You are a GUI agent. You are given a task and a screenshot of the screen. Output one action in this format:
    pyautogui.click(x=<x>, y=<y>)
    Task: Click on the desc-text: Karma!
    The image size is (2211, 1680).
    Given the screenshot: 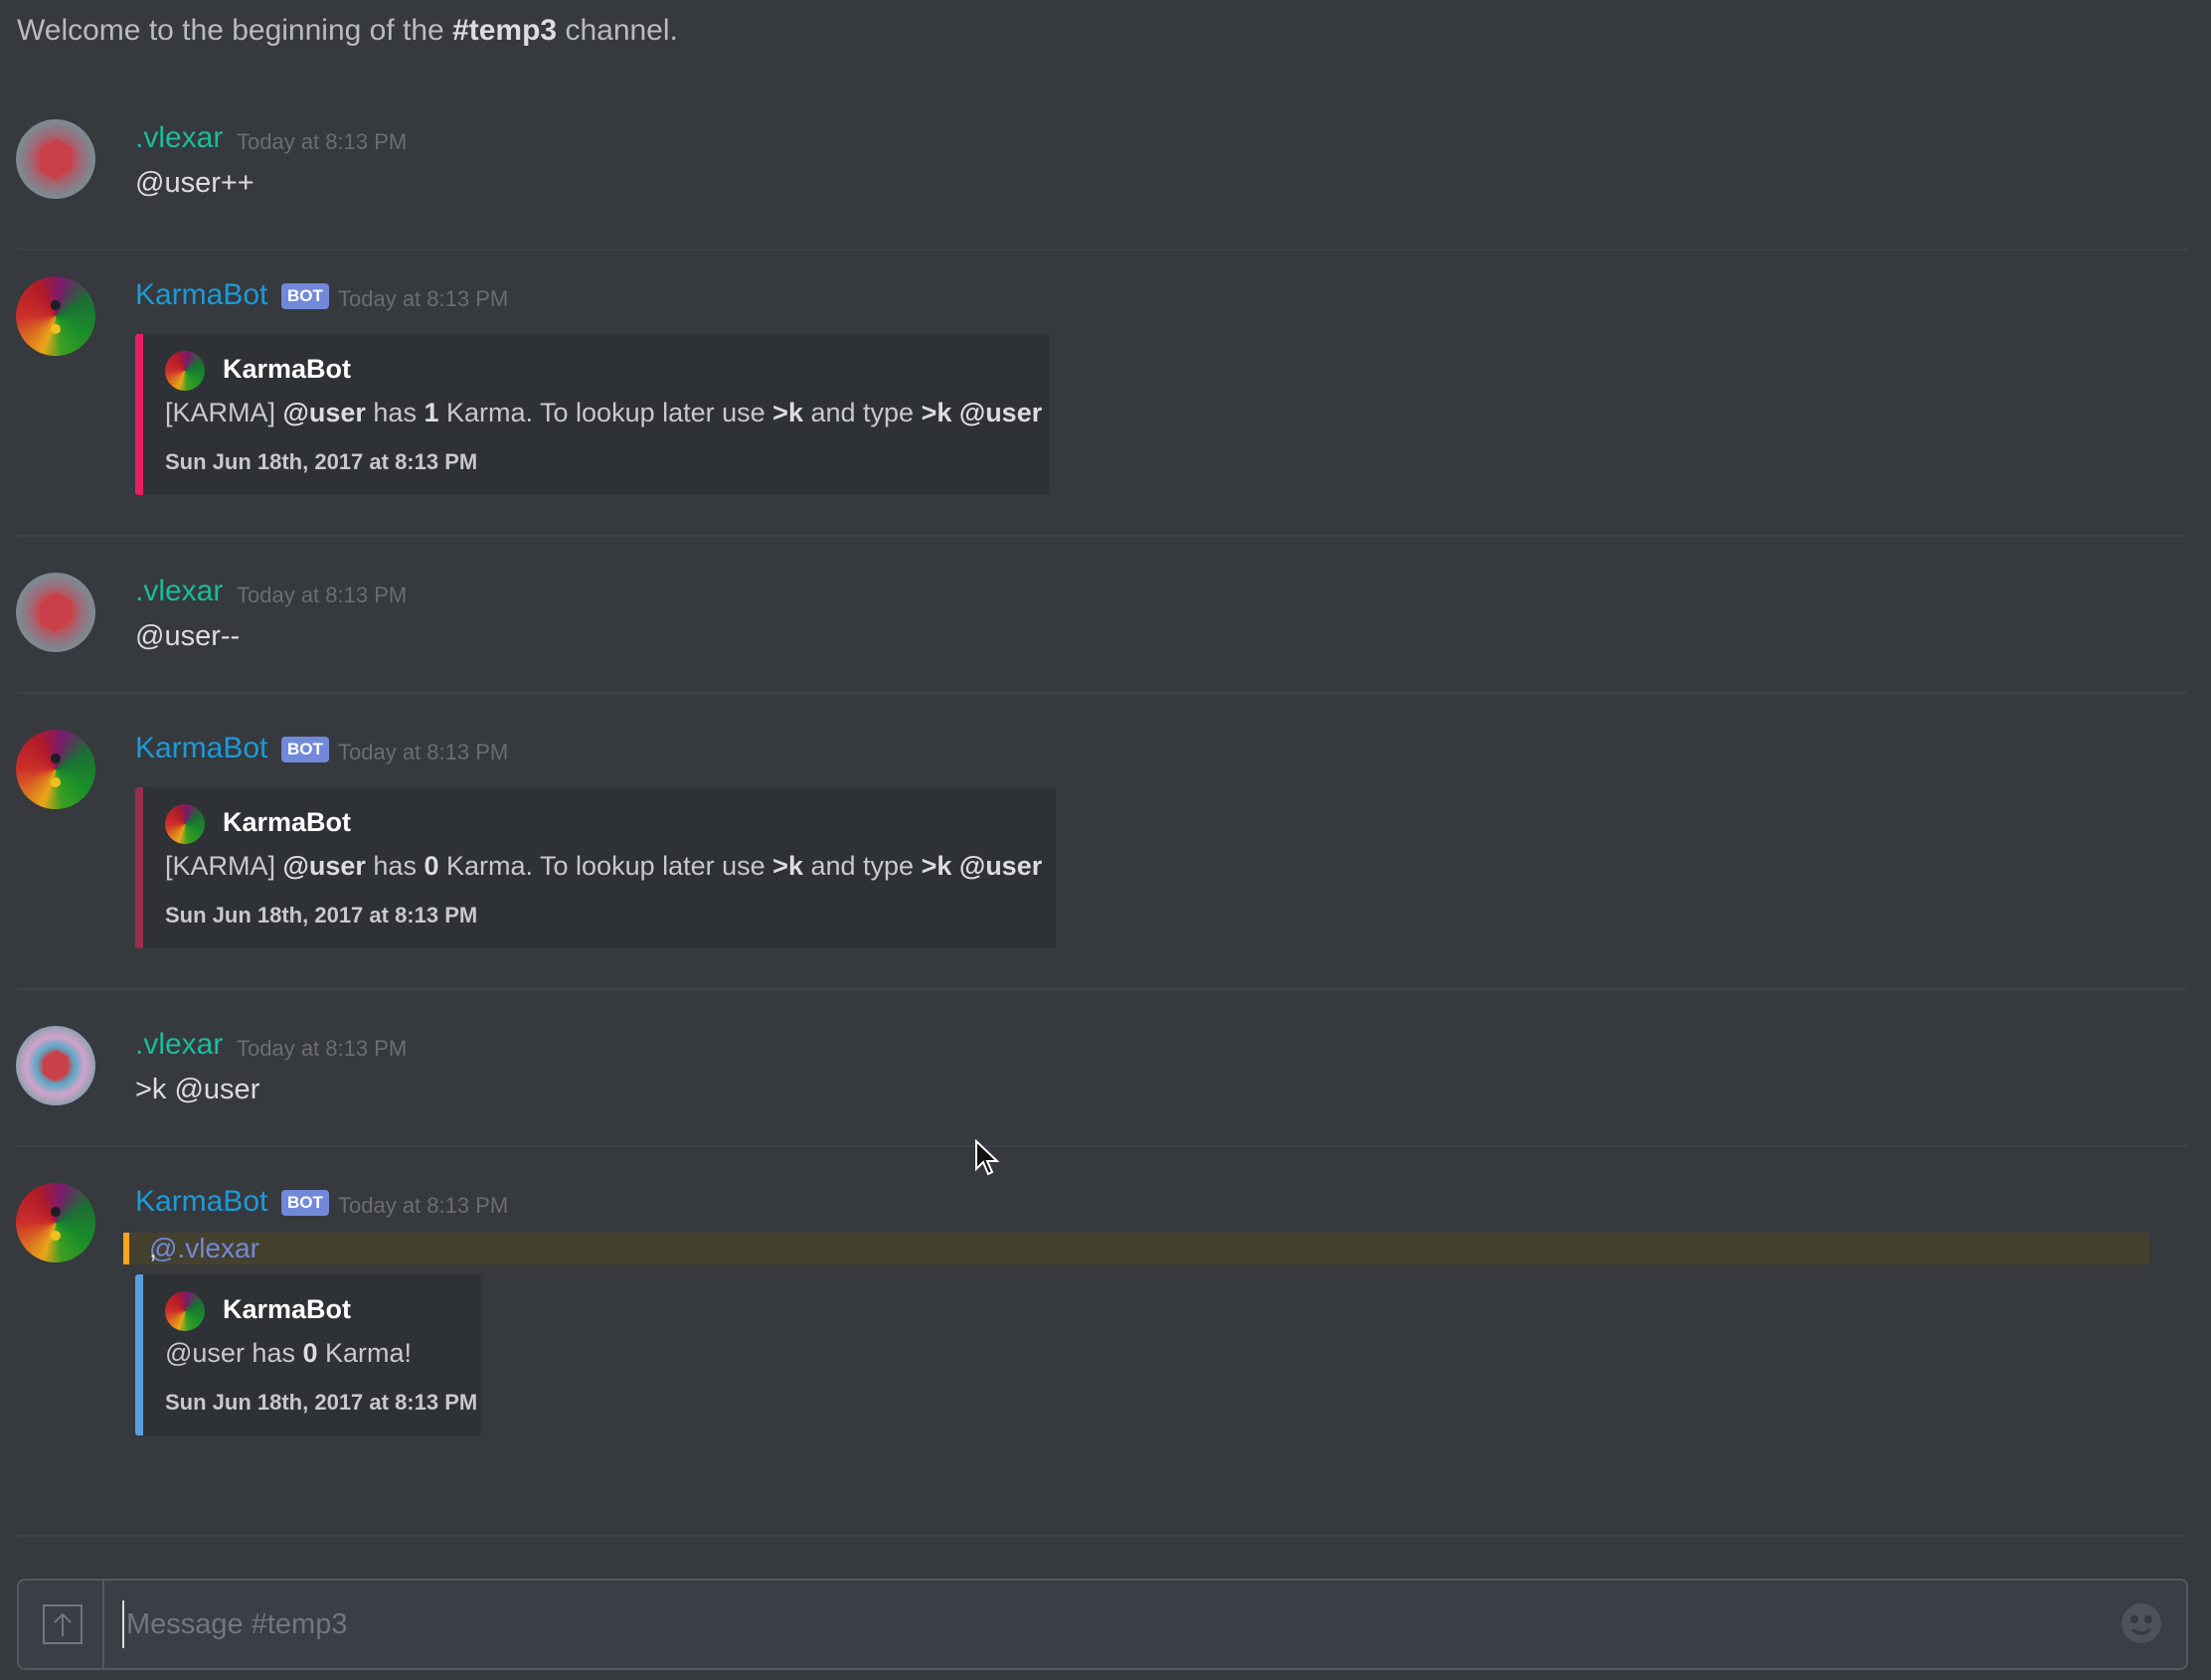 What is the action you would take?
    pyautogui.click(x=365, y=1353)
    